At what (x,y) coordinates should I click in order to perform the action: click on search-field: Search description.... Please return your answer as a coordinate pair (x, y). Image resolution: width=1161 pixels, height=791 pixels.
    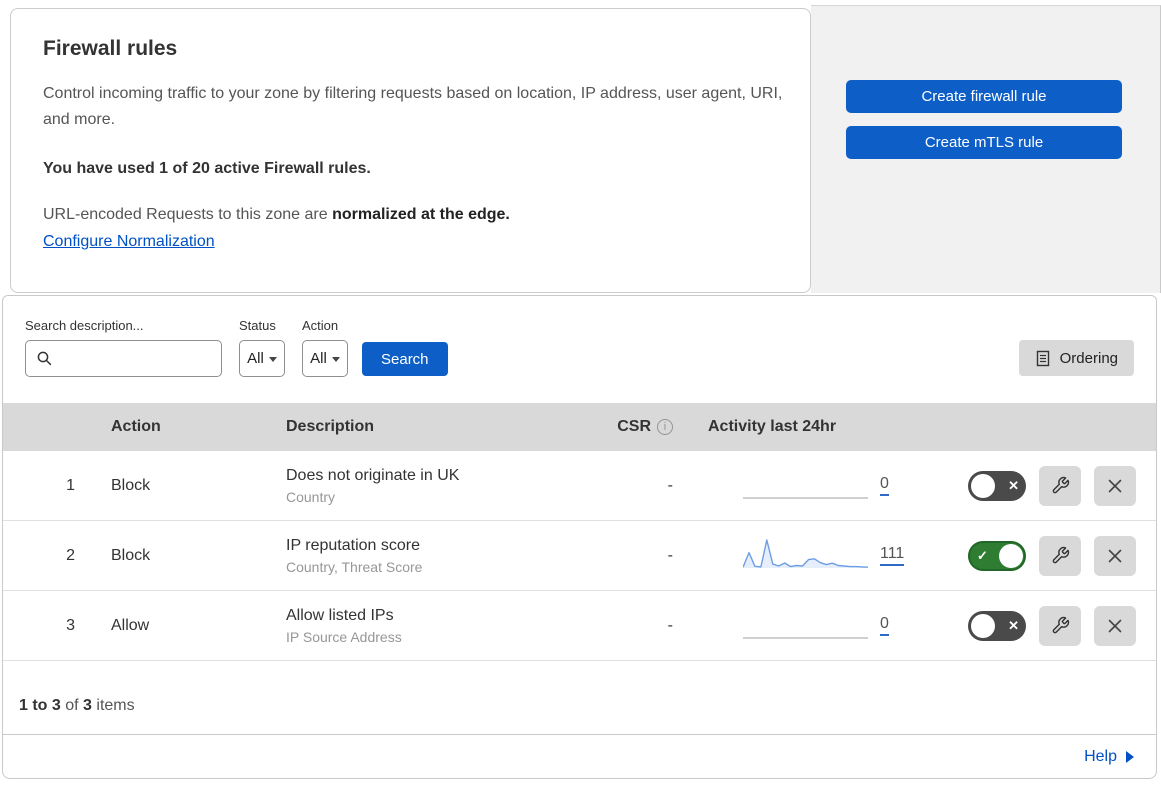
    Looking at the image, I should click on (123, 347).